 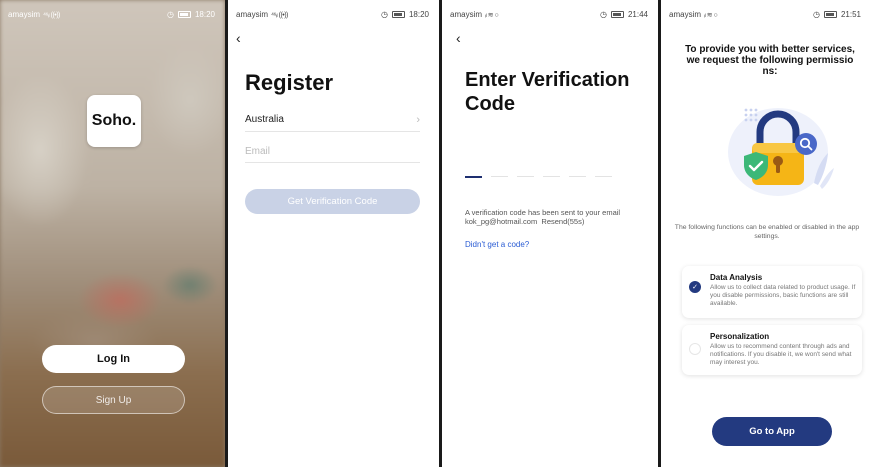 I want to click on country-selector: Australia ›, so click(x=332, y=120).